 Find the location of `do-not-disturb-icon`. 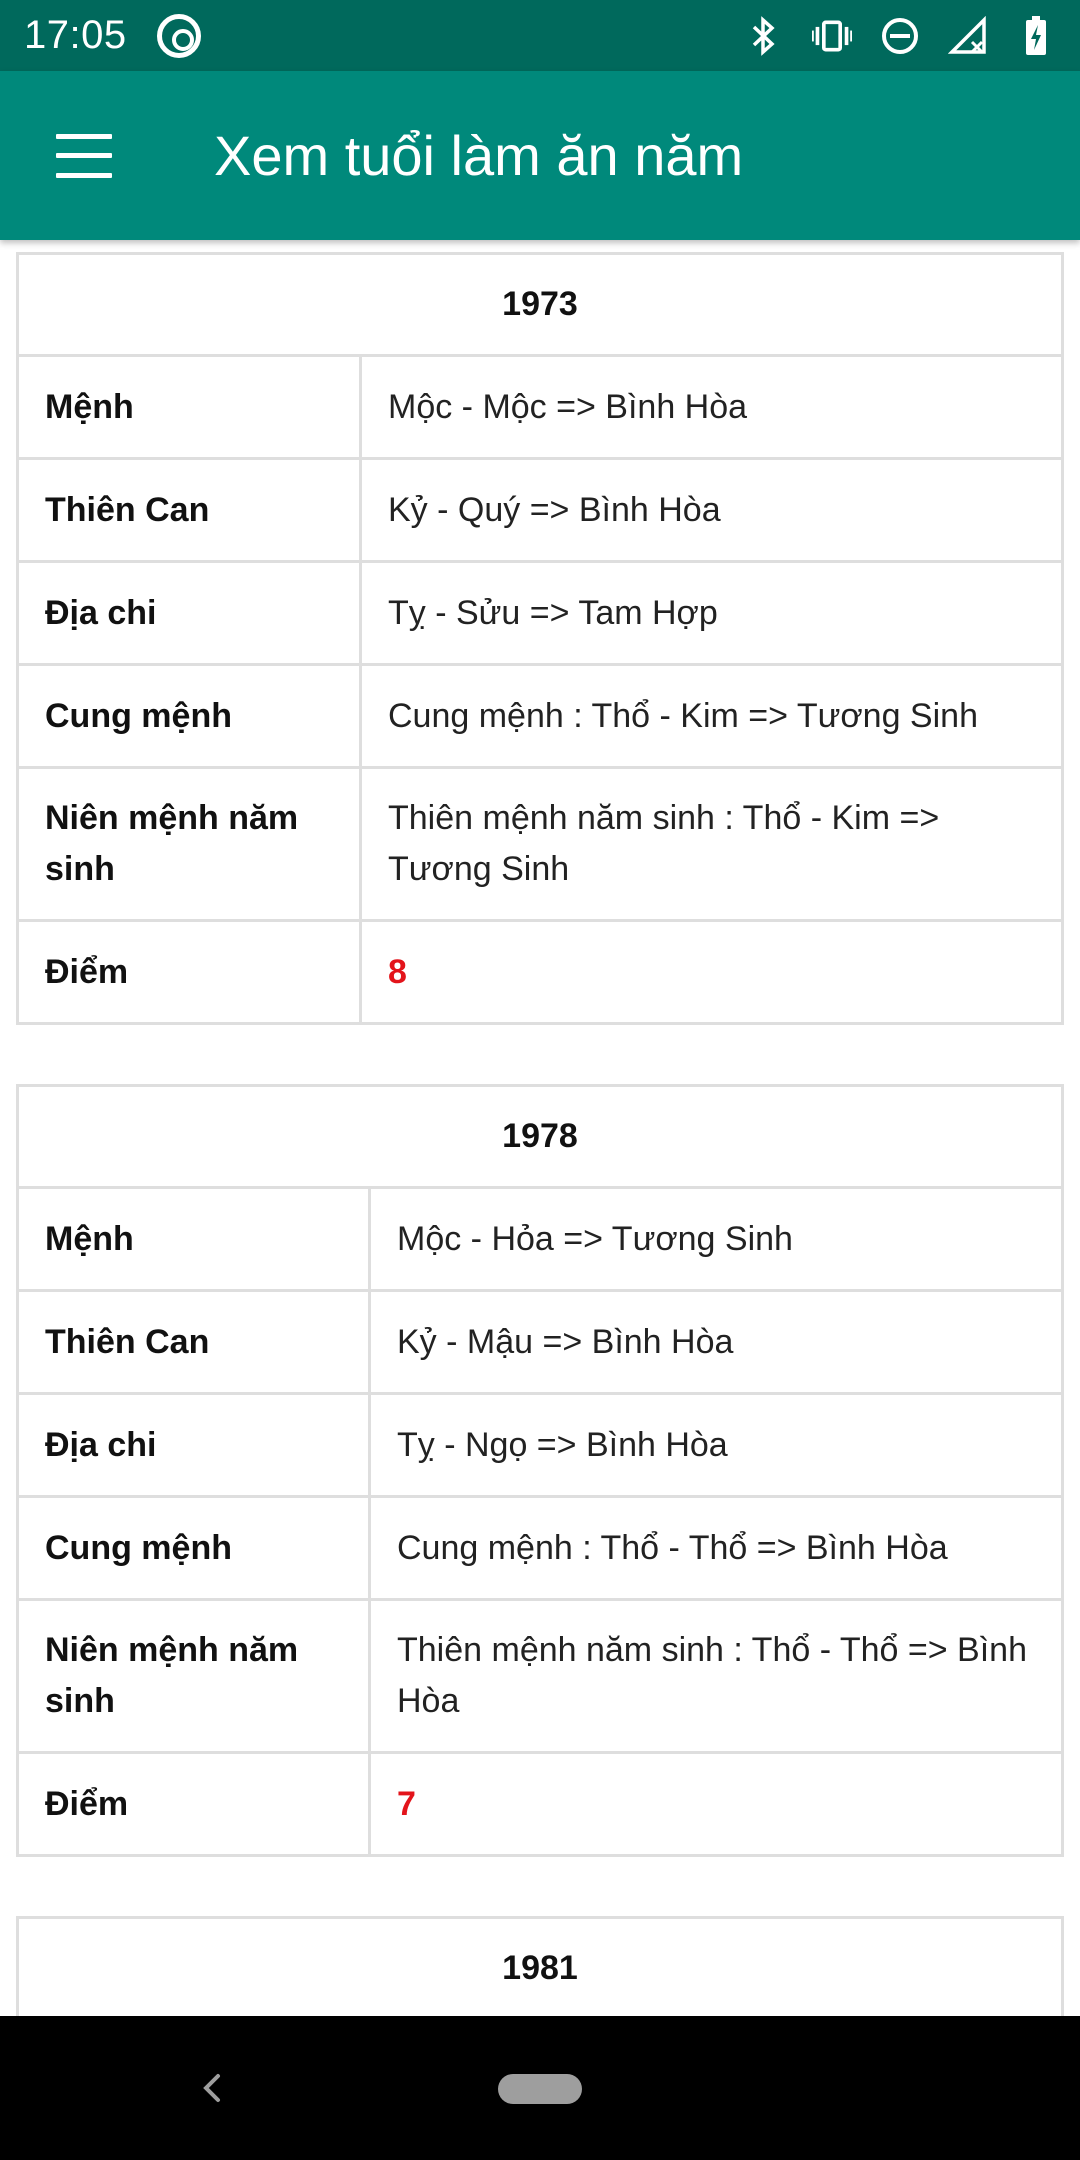

do-not-disturb-icon is located at coordinates (900, 36).